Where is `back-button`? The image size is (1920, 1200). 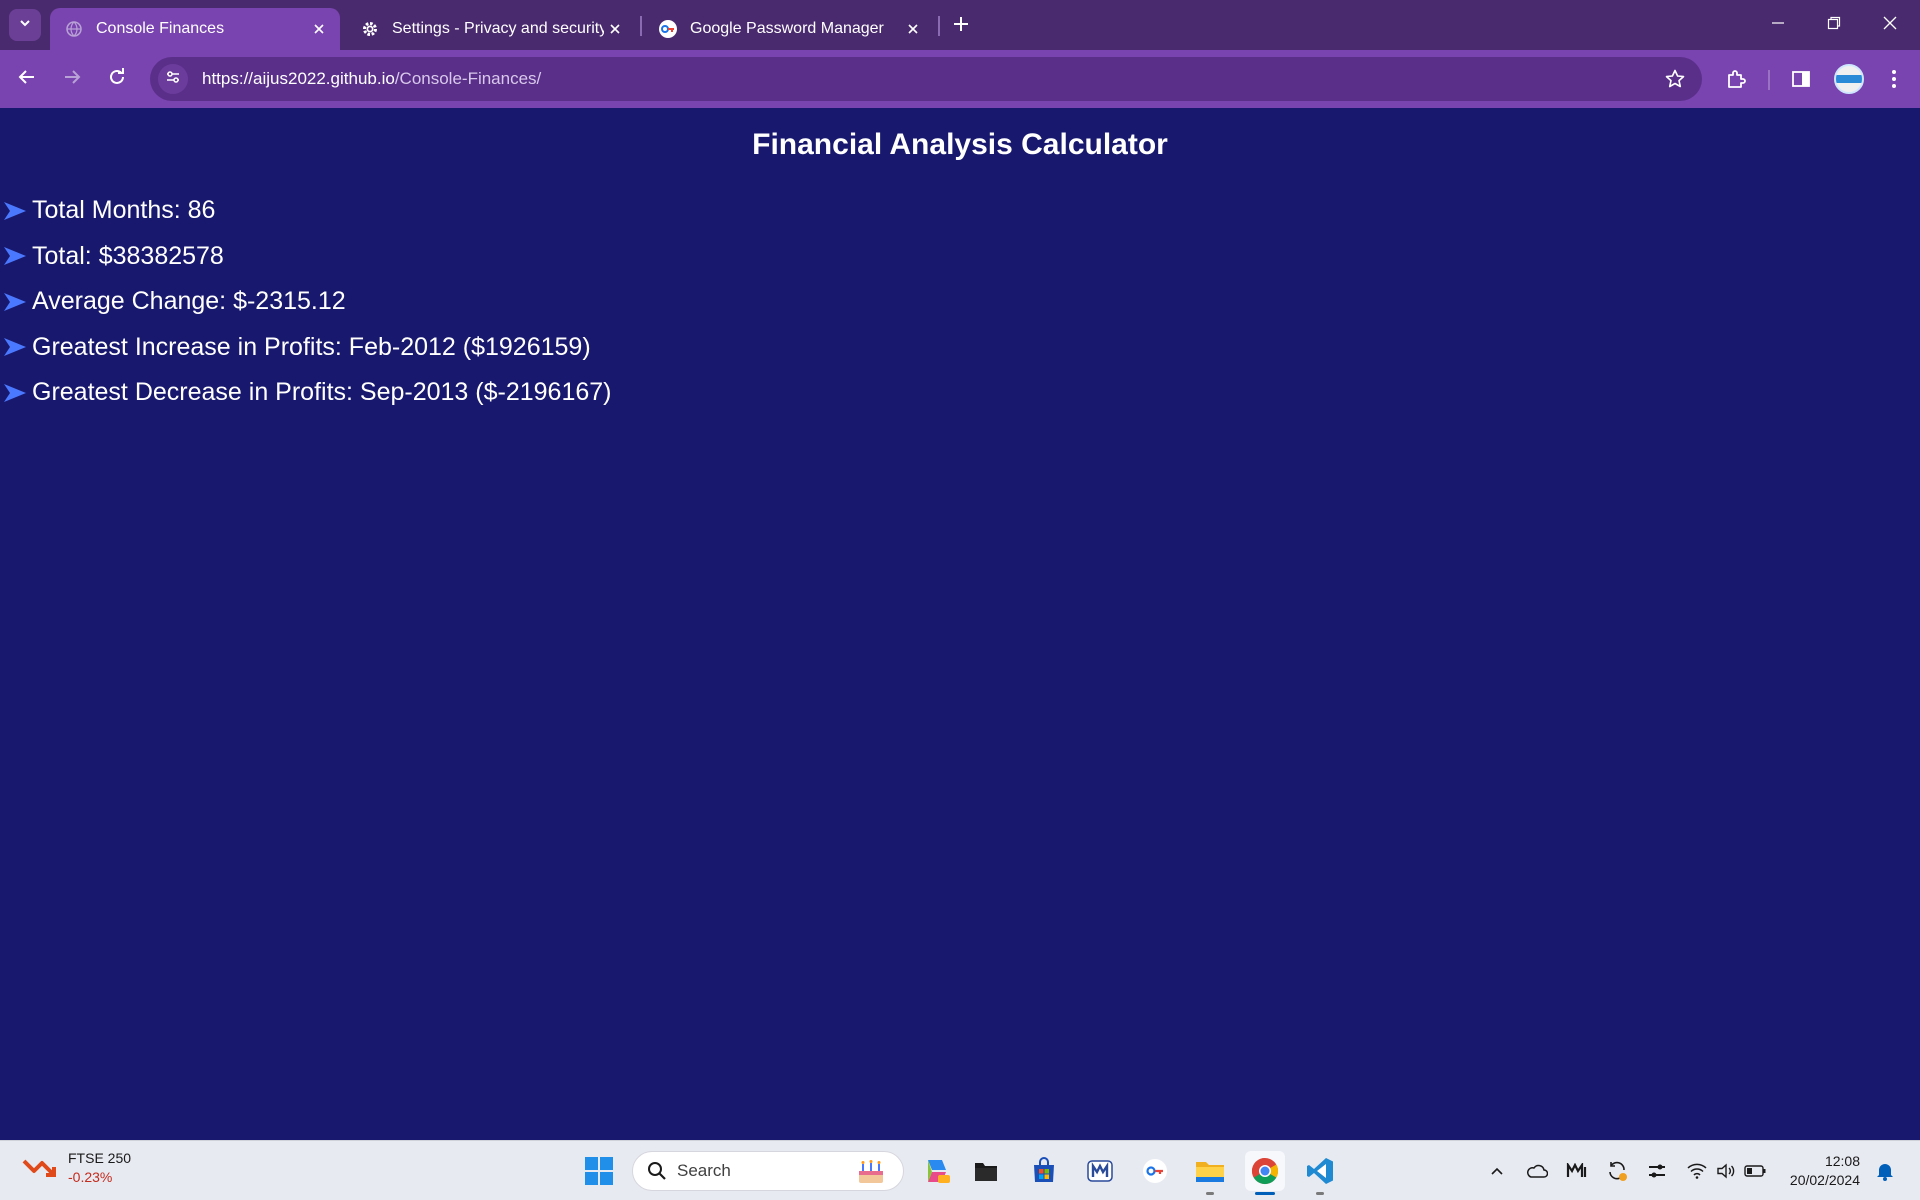 back-button is located at coordinates (27, 79).